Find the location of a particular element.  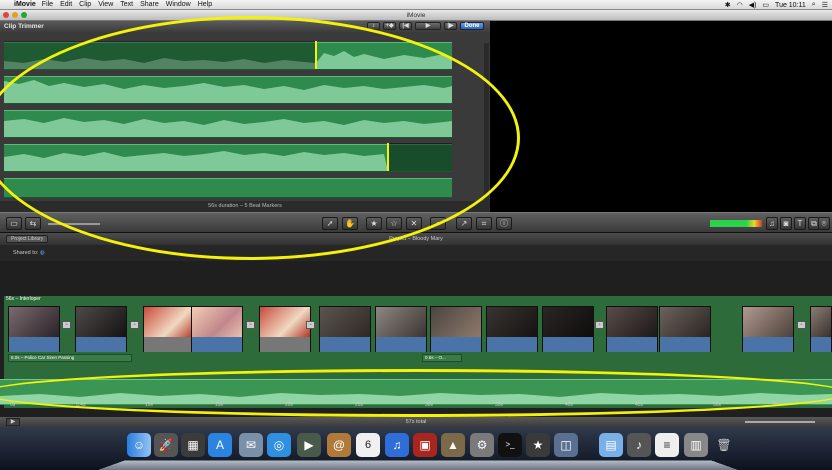

address-book-icon: @ is located at coordinates (339, 445).